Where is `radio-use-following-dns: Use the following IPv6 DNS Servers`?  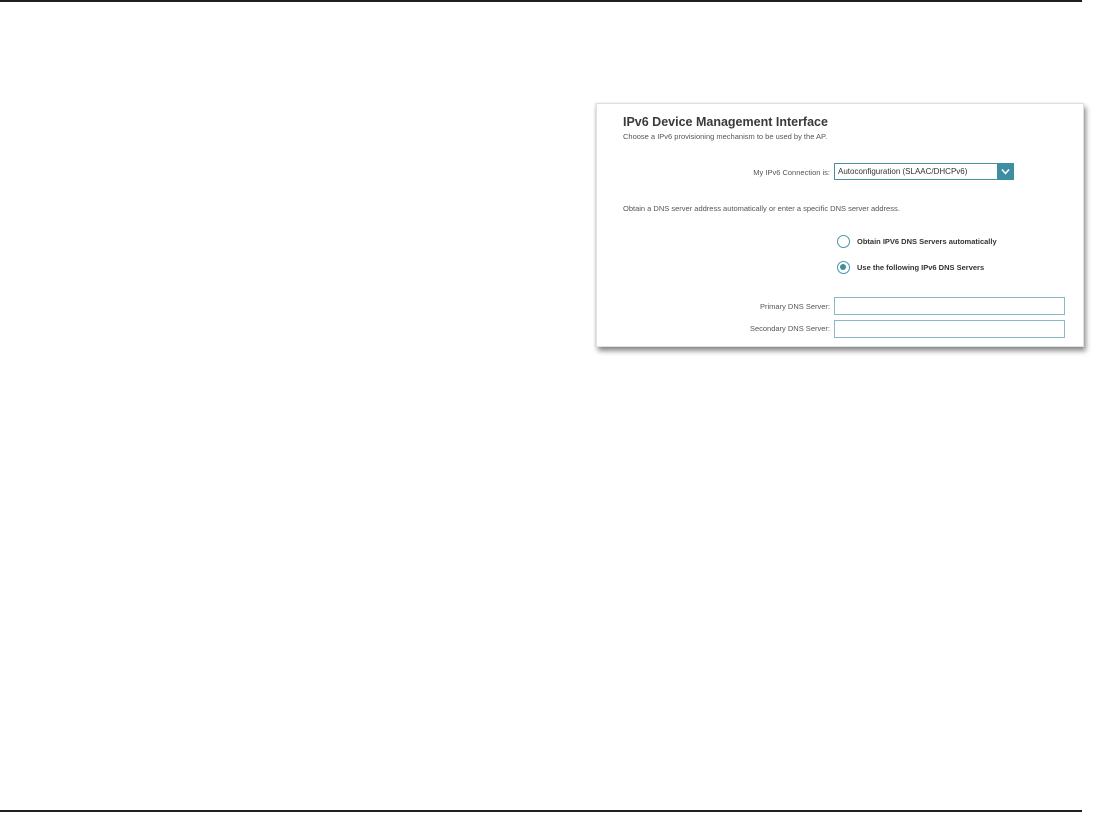
radio-use-following-dns: Use the following IPv6 DNS Servers is located at coordinates (910, 267).